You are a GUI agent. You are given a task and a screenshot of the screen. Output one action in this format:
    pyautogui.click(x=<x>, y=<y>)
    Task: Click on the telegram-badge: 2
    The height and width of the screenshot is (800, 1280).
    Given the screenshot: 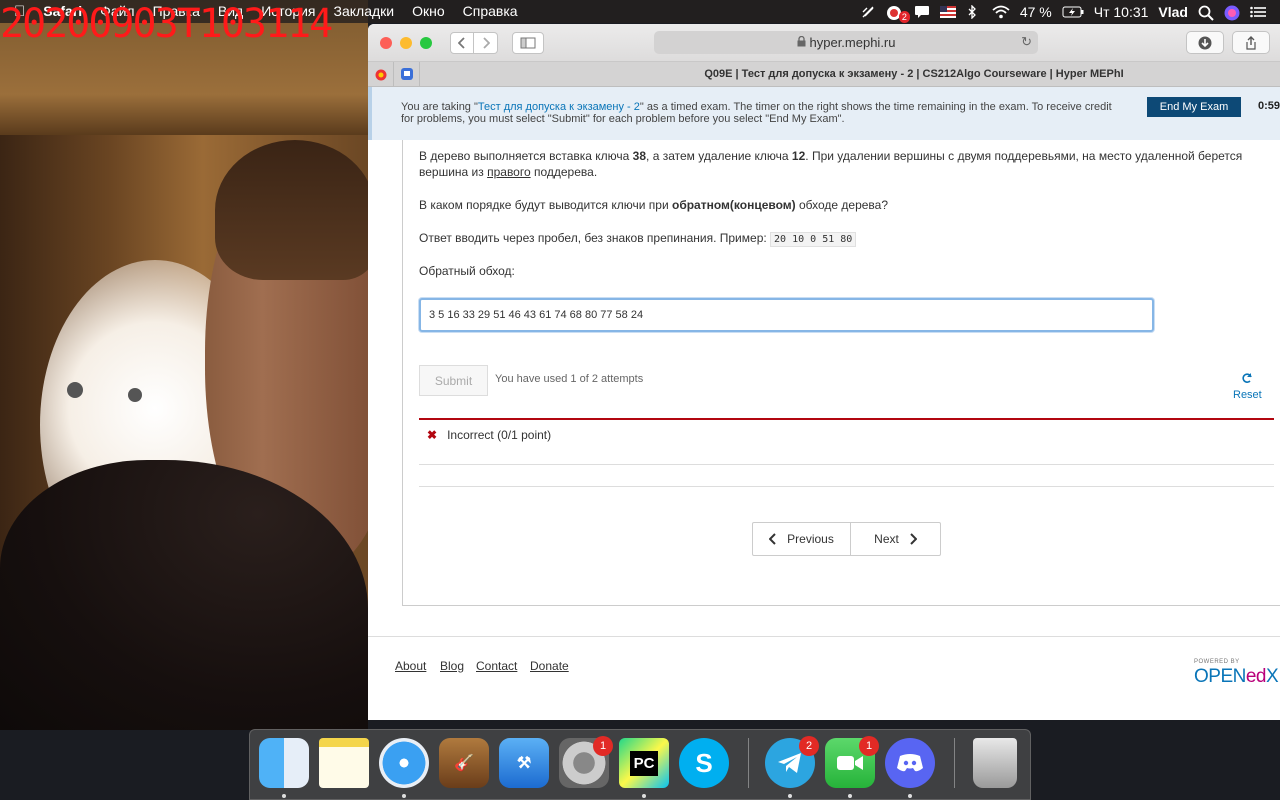 What is the action you would take?
    pyautogui.click(x=809, y=746)
    